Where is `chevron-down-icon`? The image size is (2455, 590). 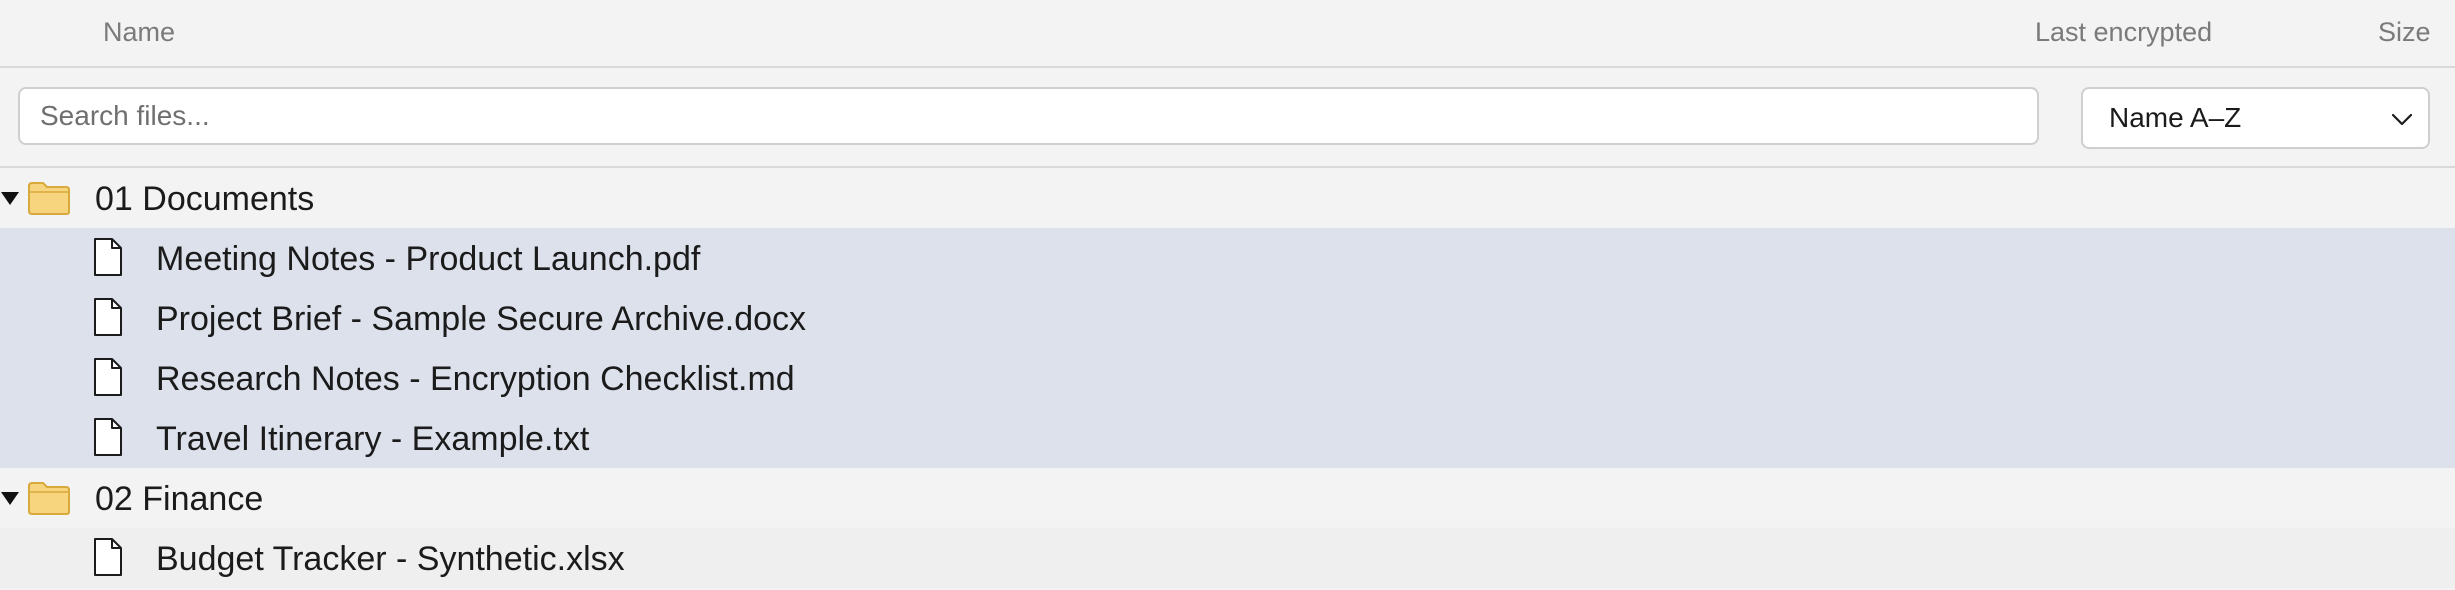 chevron-down-icon is located at coordinates (2402, 119).